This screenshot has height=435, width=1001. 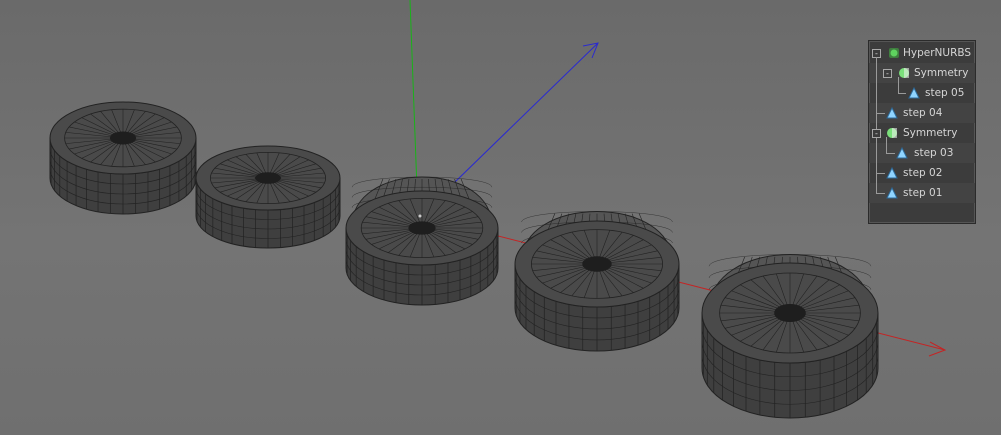 What do you see at coordinates (922, 90) in the screenshot?
I see `tree-item-step-05: step 05` at bounding box center [922, 90].